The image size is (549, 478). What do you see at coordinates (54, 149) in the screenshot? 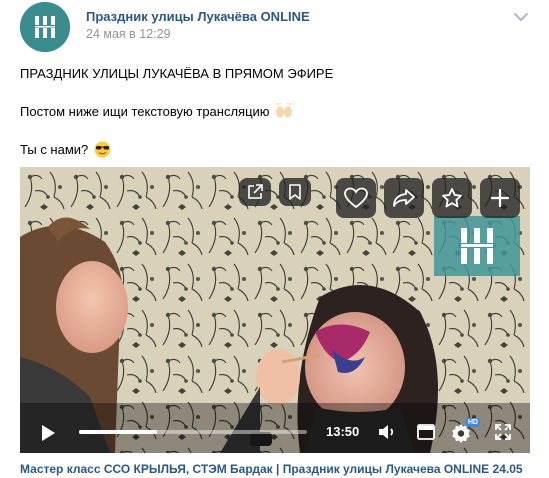
I see `post-text-line-text: Ты с нами?` at bounding box center [54, 149].